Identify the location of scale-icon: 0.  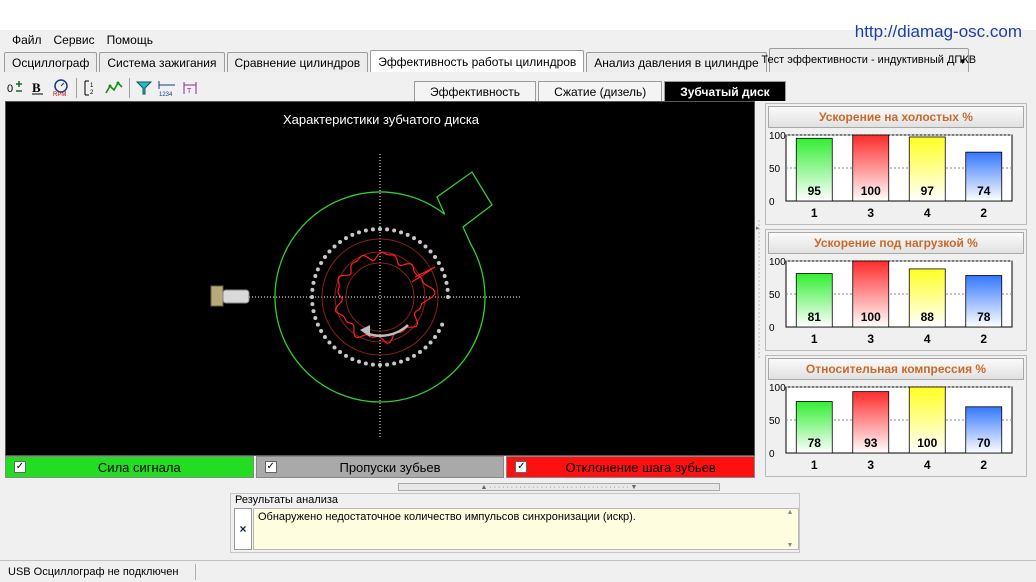
(15, 88).